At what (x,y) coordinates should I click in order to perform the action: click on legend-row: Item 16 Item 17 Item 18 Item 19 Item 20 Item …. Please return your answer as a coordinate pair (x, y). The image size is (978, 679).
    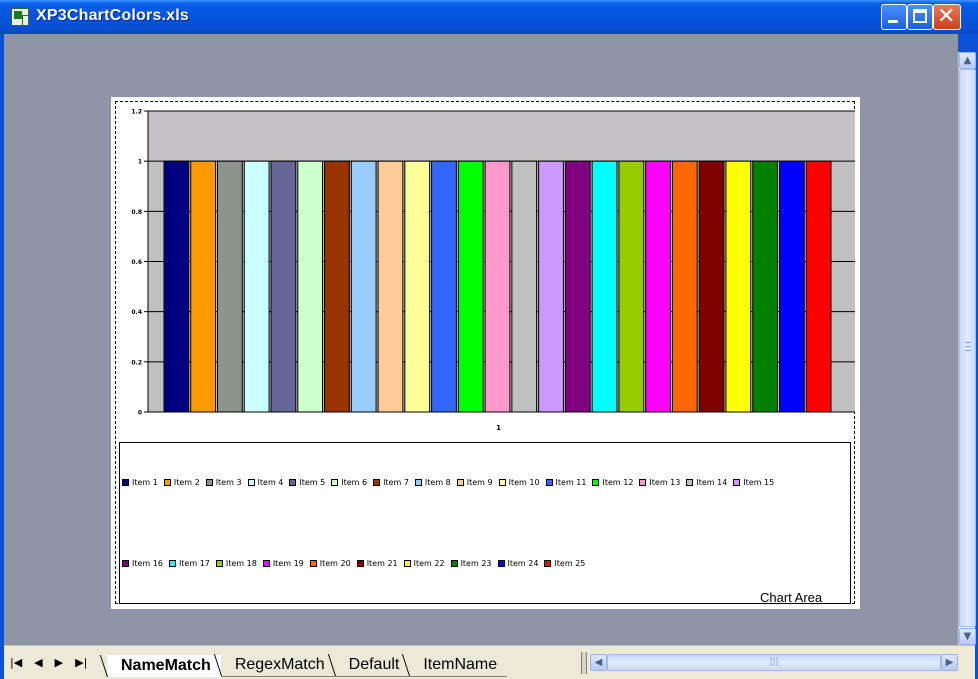
    Looking at the image, I should click on (356, 563).